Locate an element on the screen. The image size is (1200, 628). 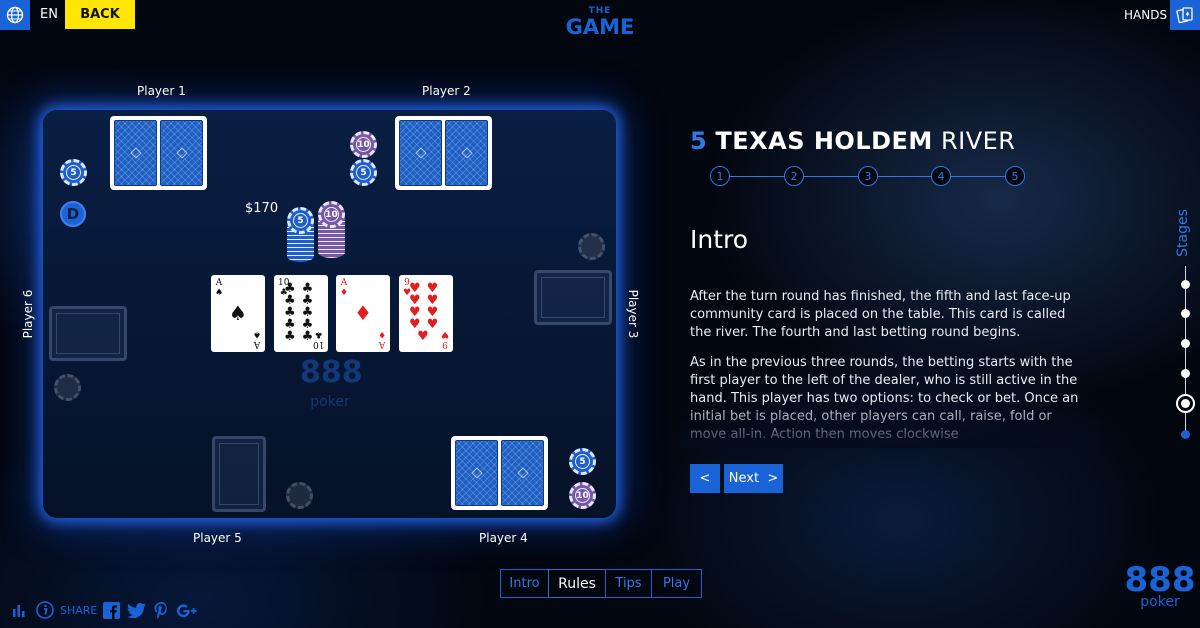
dealer-button: D is located at coordinates (73, 214).